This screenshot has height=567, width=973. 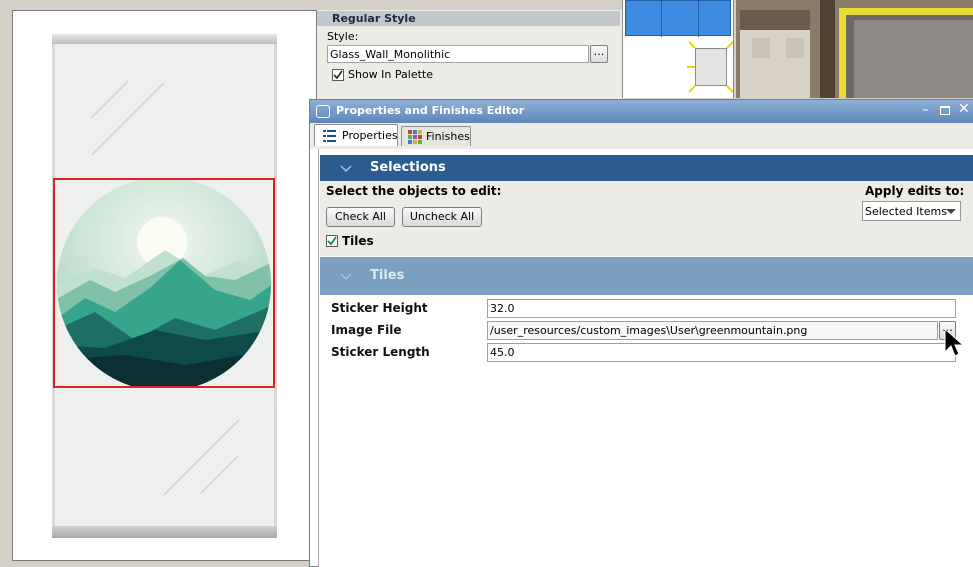 What do you see at coordinates (164, 532) in the screenshot?
I see `door-bottom-rail` at bounding box center [164, 532].